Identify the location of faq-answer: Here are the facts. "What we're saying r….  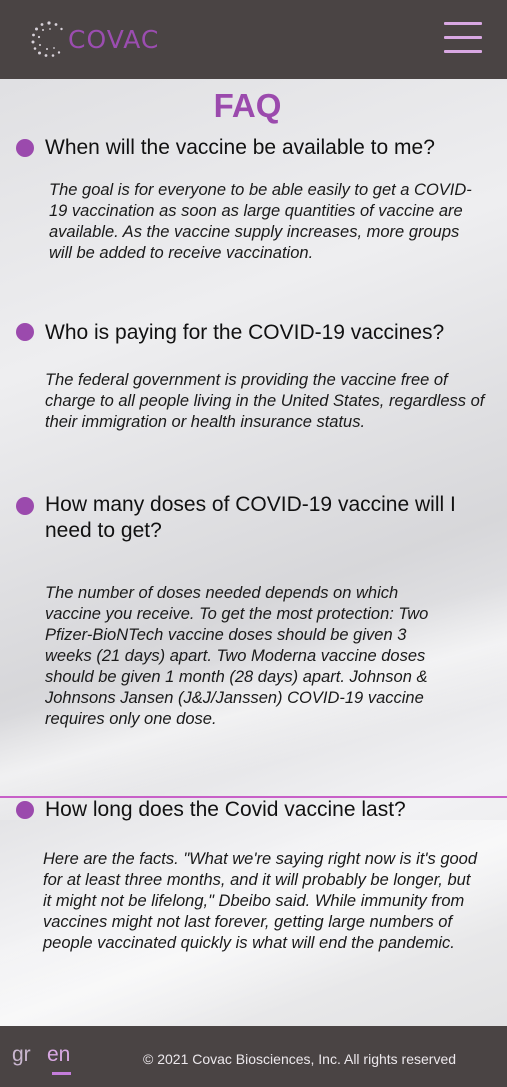
(260, 901).